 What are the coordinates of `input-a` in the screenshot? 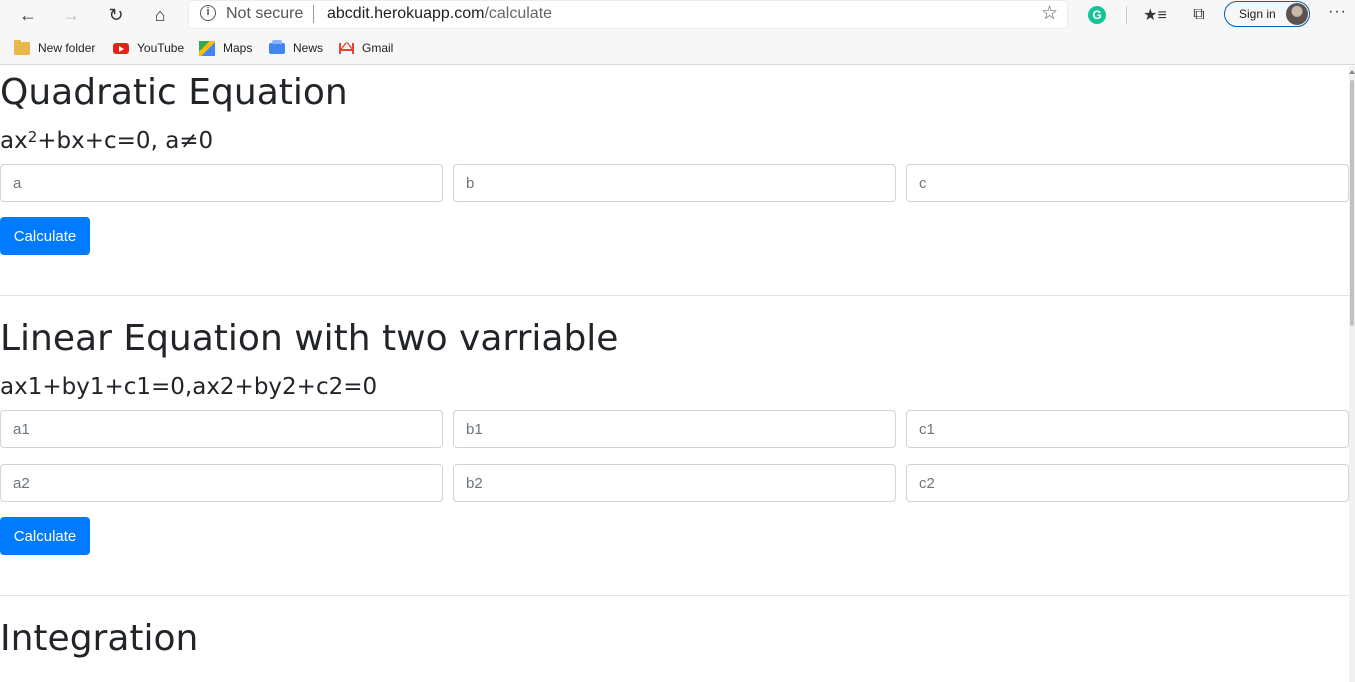 It's located at (221, 183).